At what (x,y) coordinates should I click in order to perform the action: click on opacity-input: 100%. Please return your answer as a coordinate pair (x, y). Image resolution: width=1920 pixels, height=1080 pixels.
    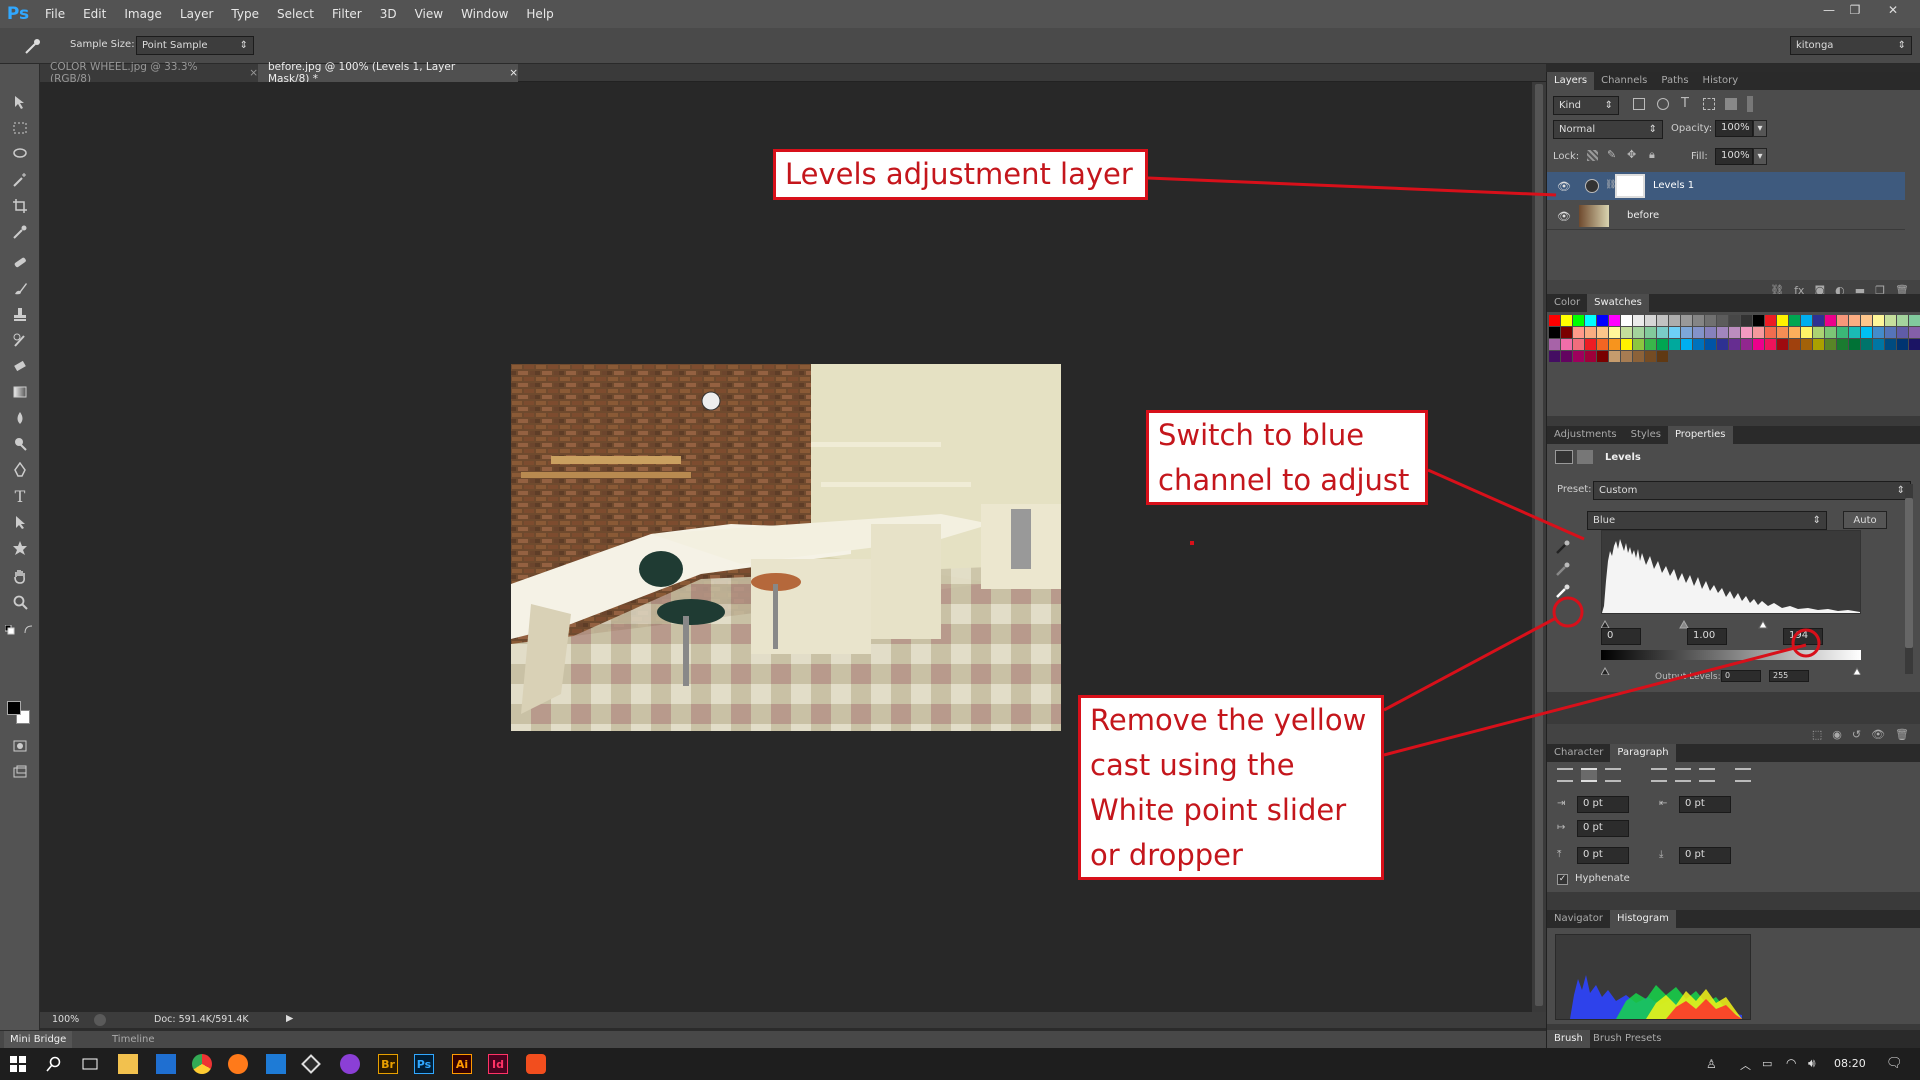
    Looking at the image, I should click on (1734, 128).